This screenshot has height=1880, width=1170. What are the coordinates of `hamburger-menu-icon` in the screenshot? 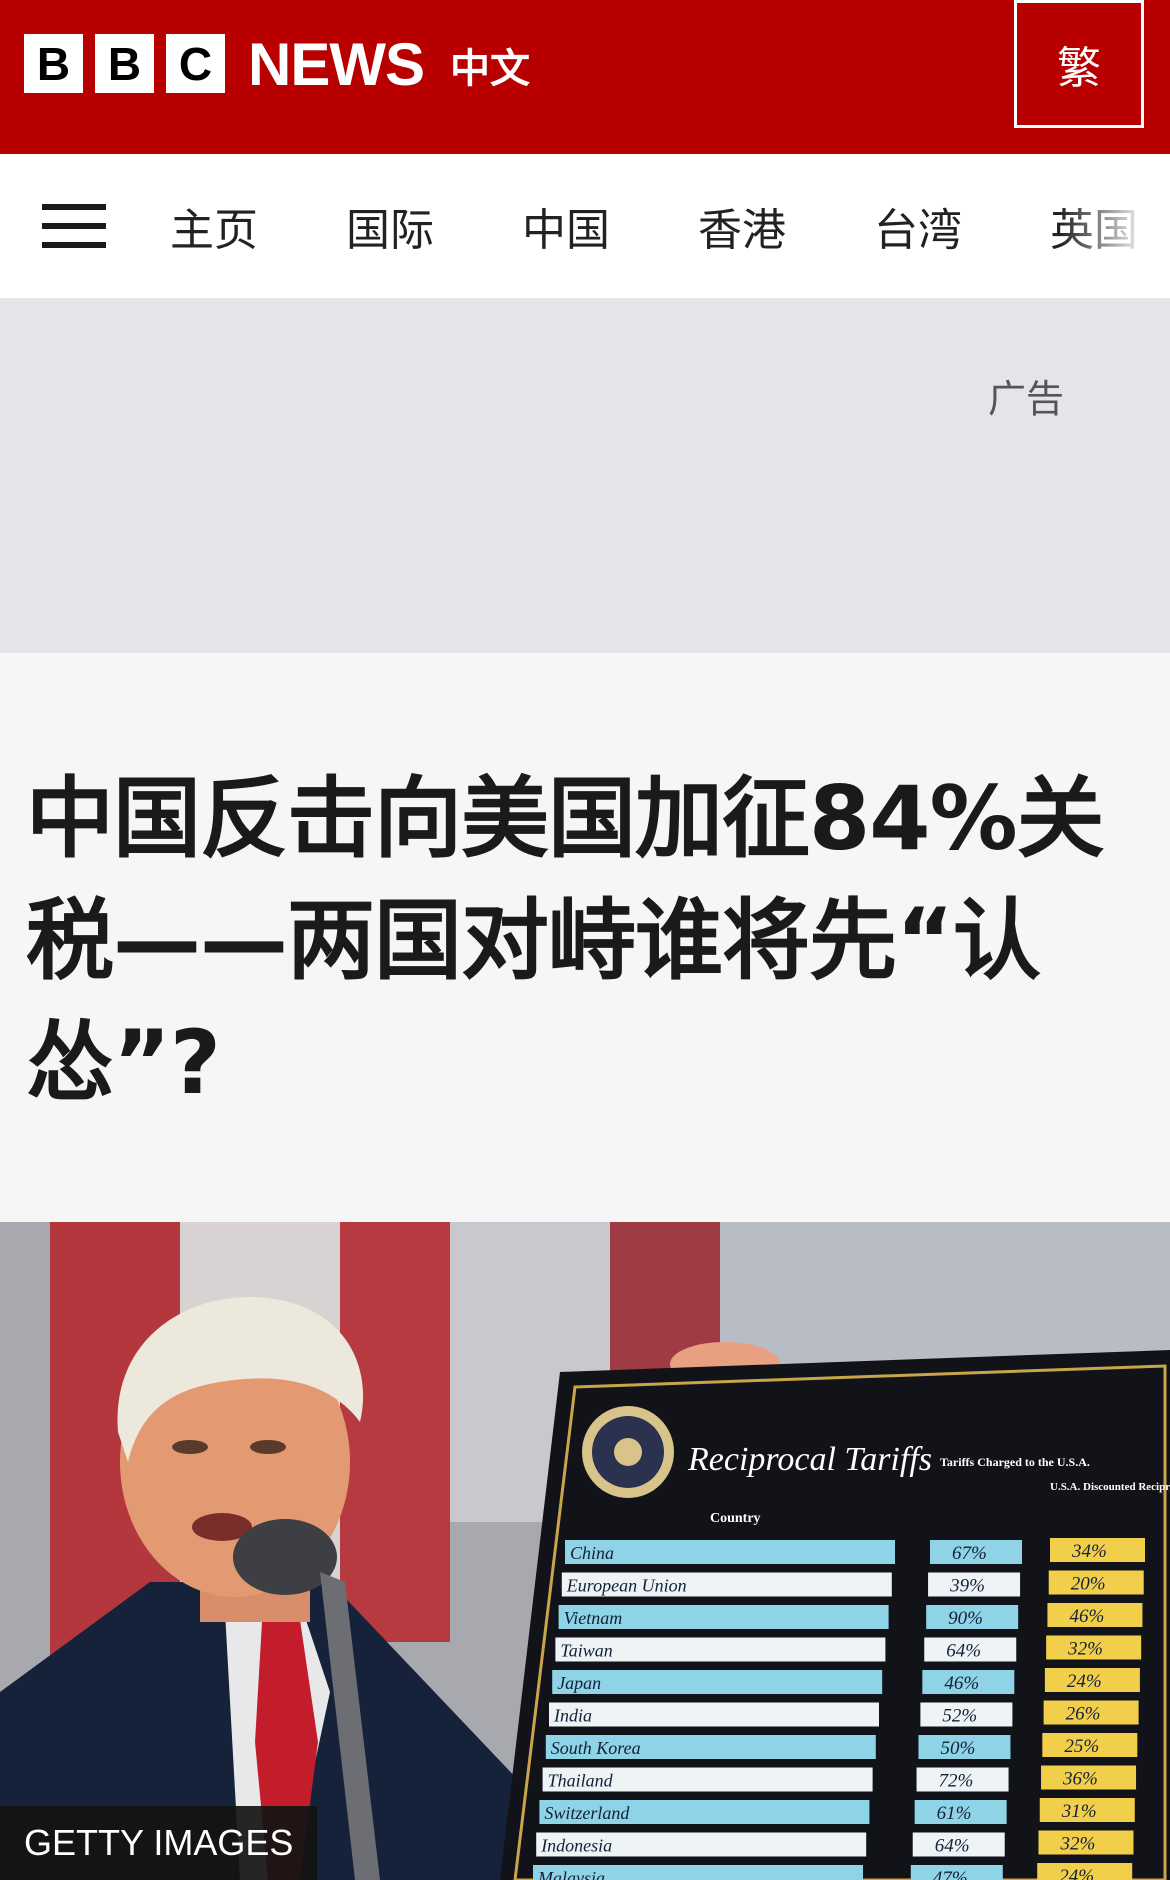 It's located at (74, 227).